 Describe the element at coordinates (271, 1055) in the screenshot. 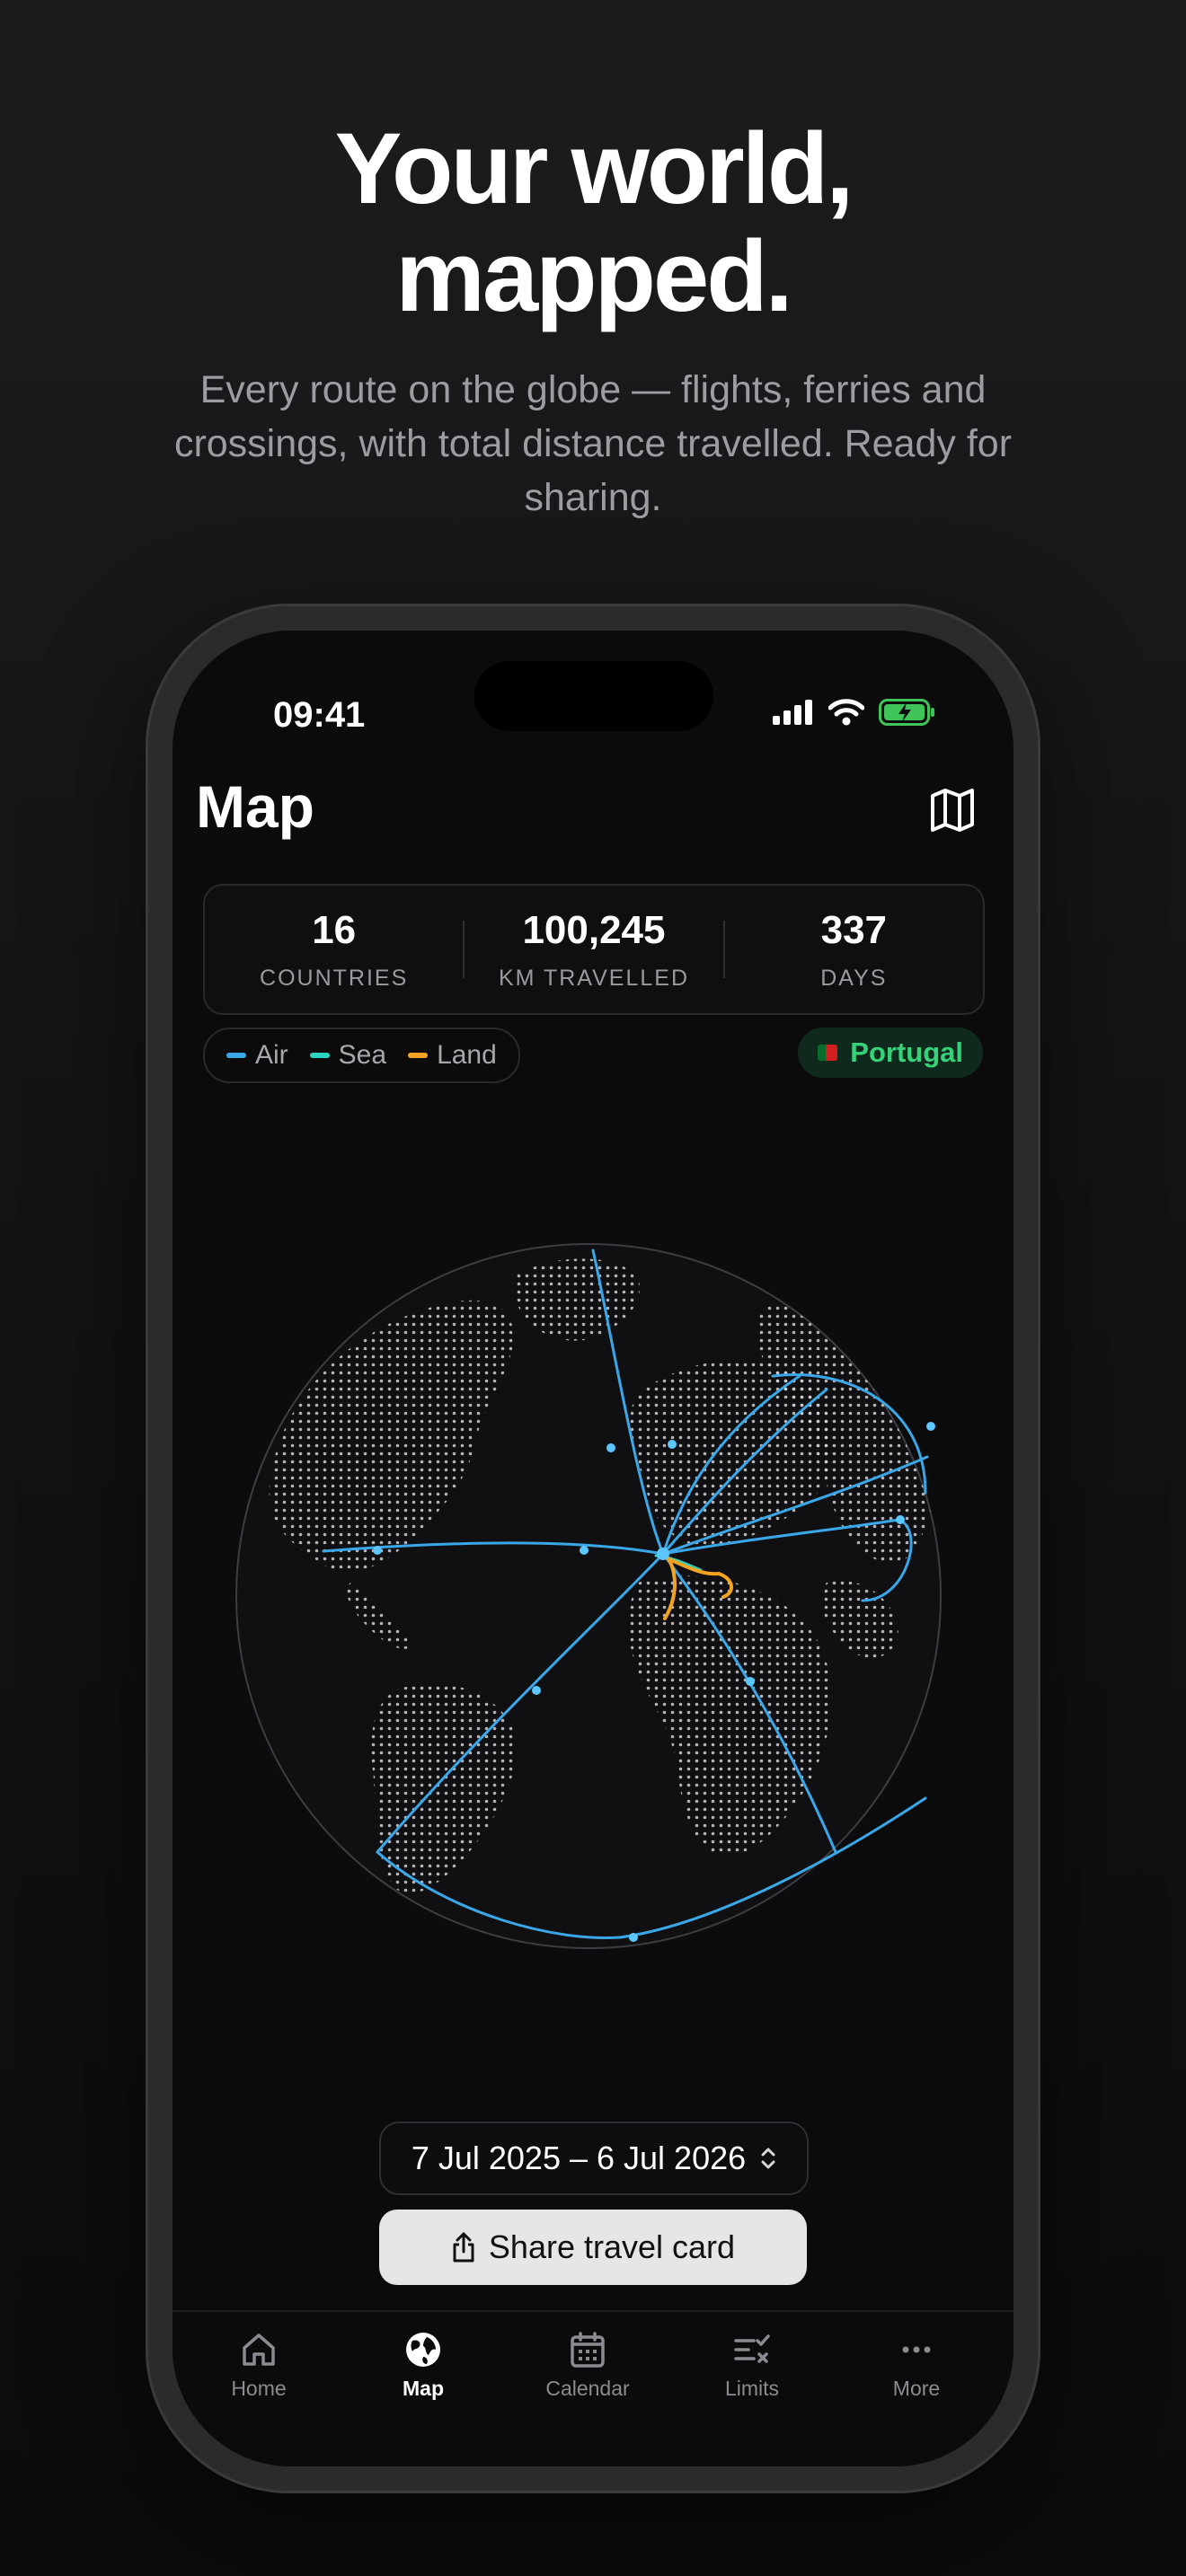

I see `legend-label: Air` at that location.